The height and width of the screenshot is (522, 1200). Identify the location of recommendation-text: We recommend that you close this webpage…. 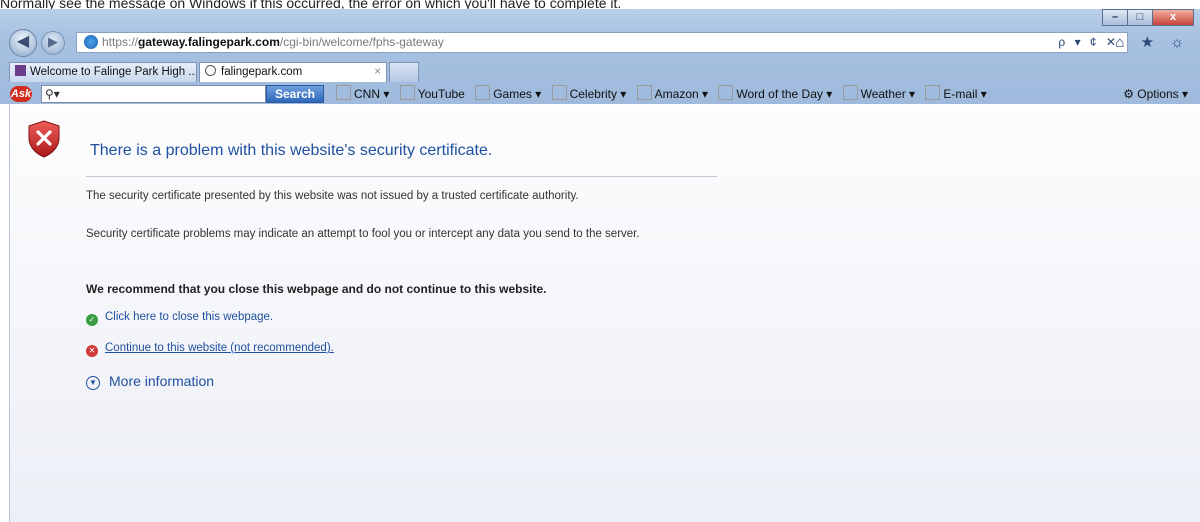
(316, 289).